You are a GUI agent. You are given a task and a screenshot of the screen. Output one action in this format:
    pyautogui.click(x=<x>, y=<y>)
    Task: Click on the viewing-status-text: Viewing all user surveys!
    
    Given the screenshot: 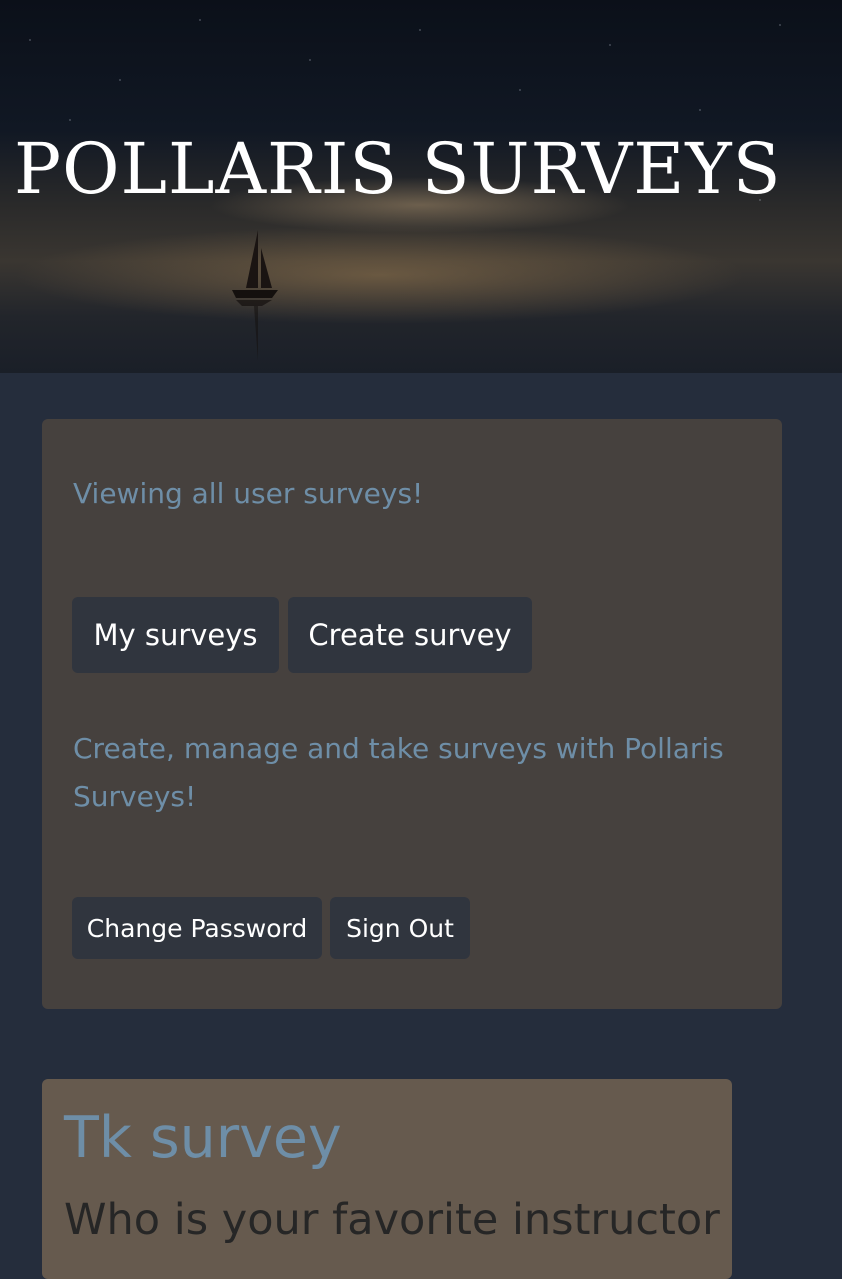 What is the action you would take?
    pyautogui.click(x=248, y=493)
    